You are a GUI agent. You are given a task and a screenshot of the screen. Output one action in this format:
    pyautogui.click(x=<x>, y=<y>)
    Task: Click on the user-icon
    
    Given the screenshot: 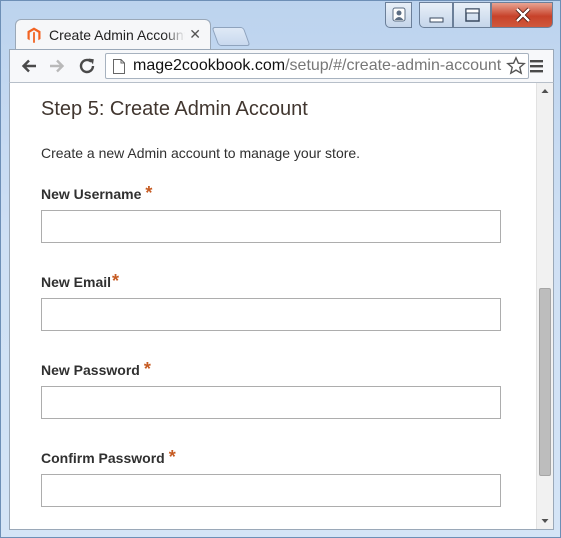 What is the action you would take?
    pyautogui.click(x=398, y=15)
    